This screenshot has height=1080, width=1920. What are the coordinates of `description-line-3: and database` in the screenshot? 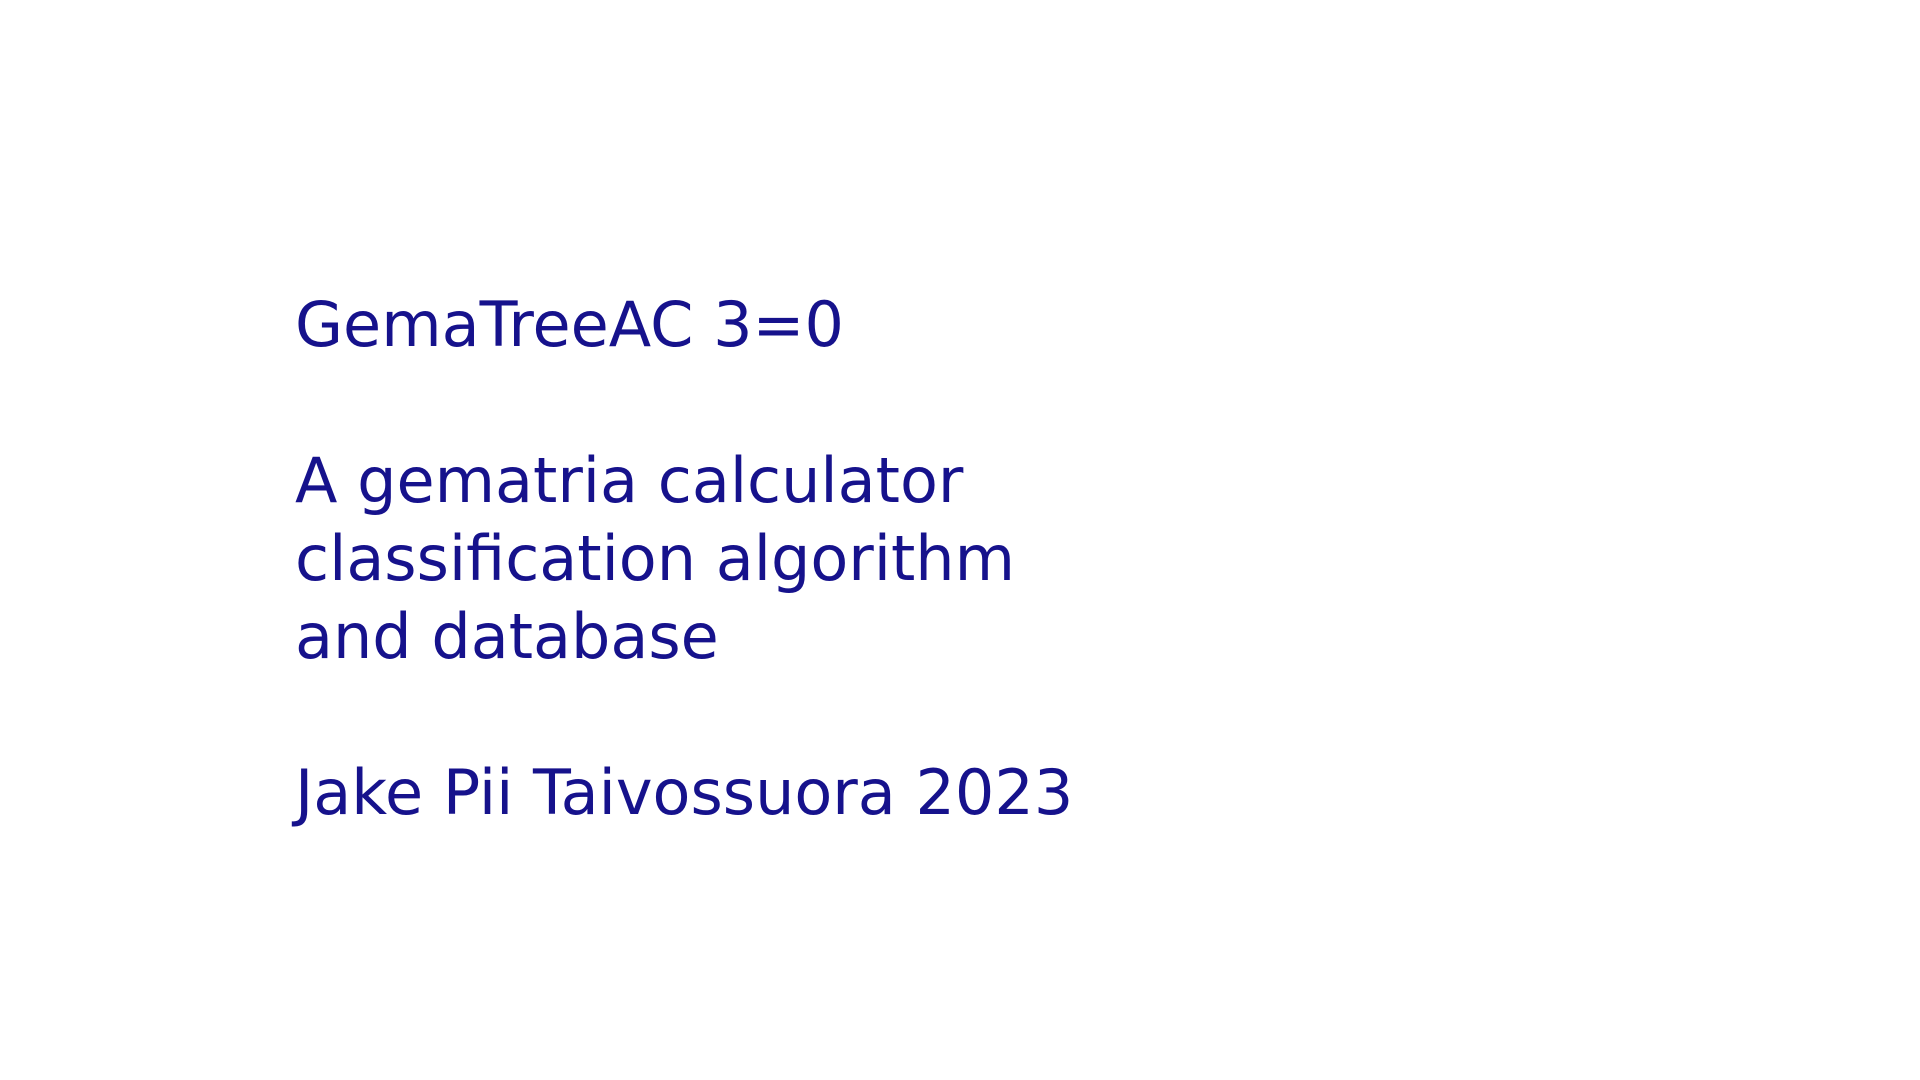 It's located at (507, 636).